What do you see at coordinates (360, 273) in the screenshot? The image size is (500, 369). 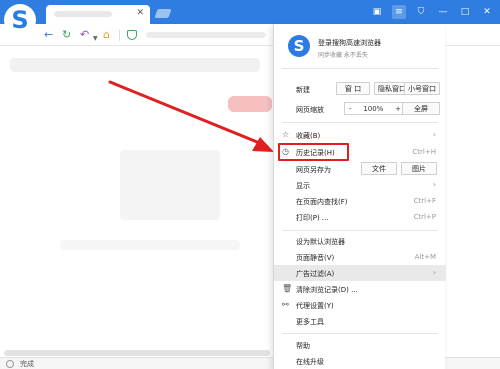 I see `menu-item-ad-filter: 广告过滤(A) ›` at bounding box center [360, 273].